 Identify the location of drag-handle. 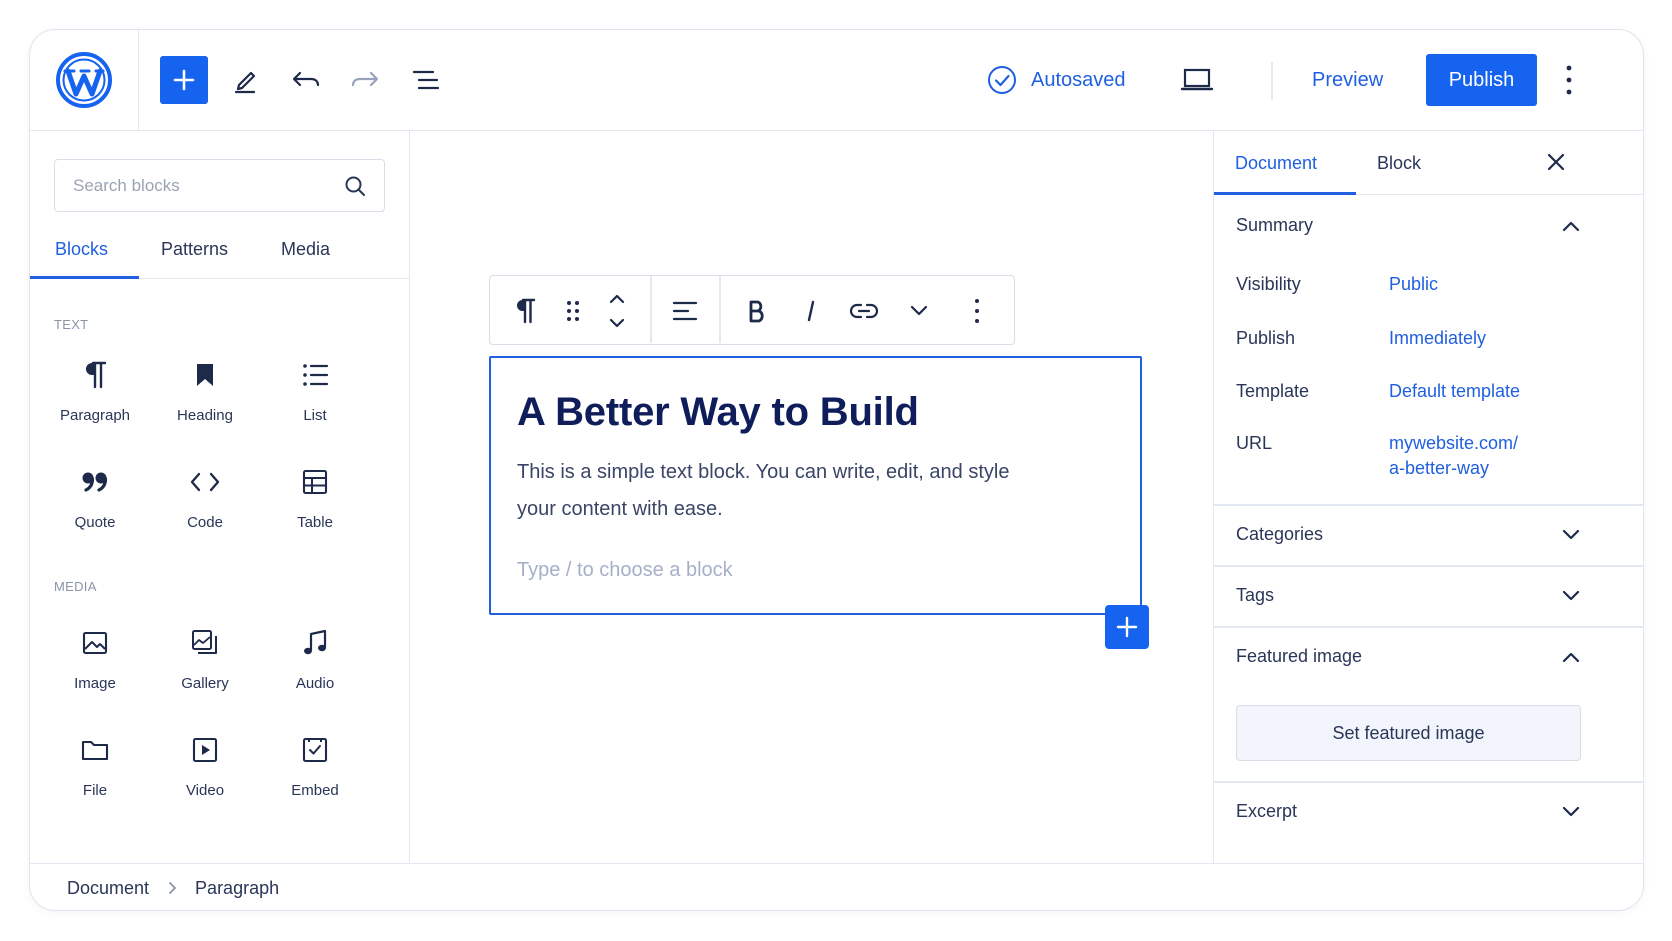
(573, 311).